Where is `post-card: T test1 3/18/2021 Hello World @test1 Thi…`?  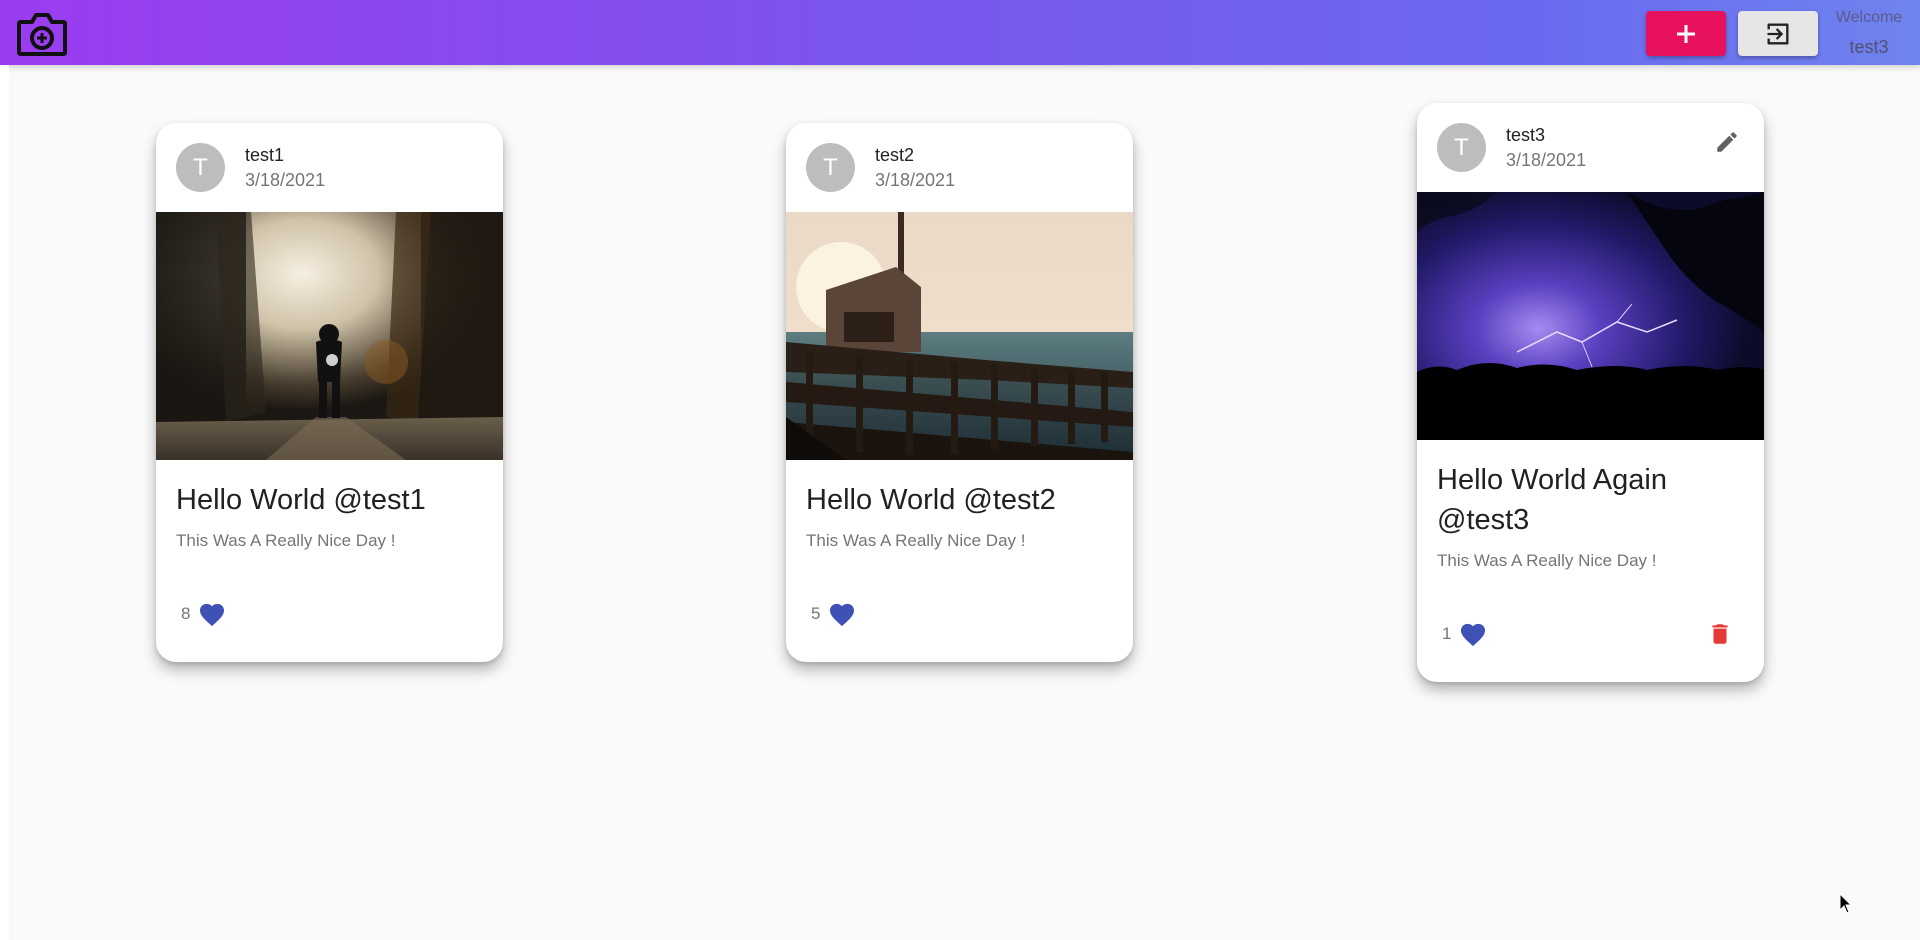 post-card: T test1 3/18/2021 Hello World @test1 Thi… is located at coordinates (329, 392).